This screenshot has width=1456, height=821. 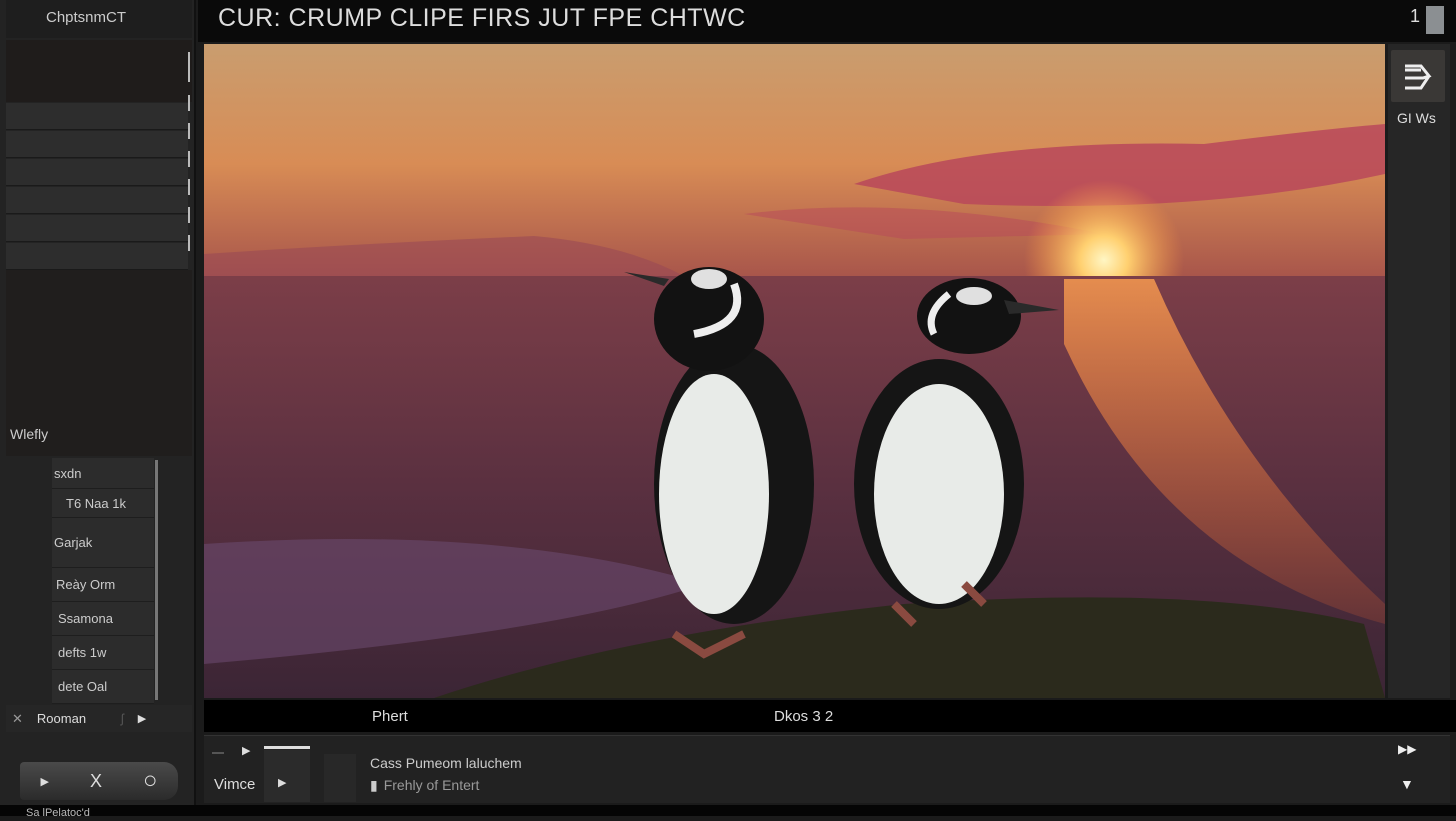 What do you see at coordinates (103, 473) in the screenshot?
I see `list-item: sxdn` at bounding box center [103, 473].